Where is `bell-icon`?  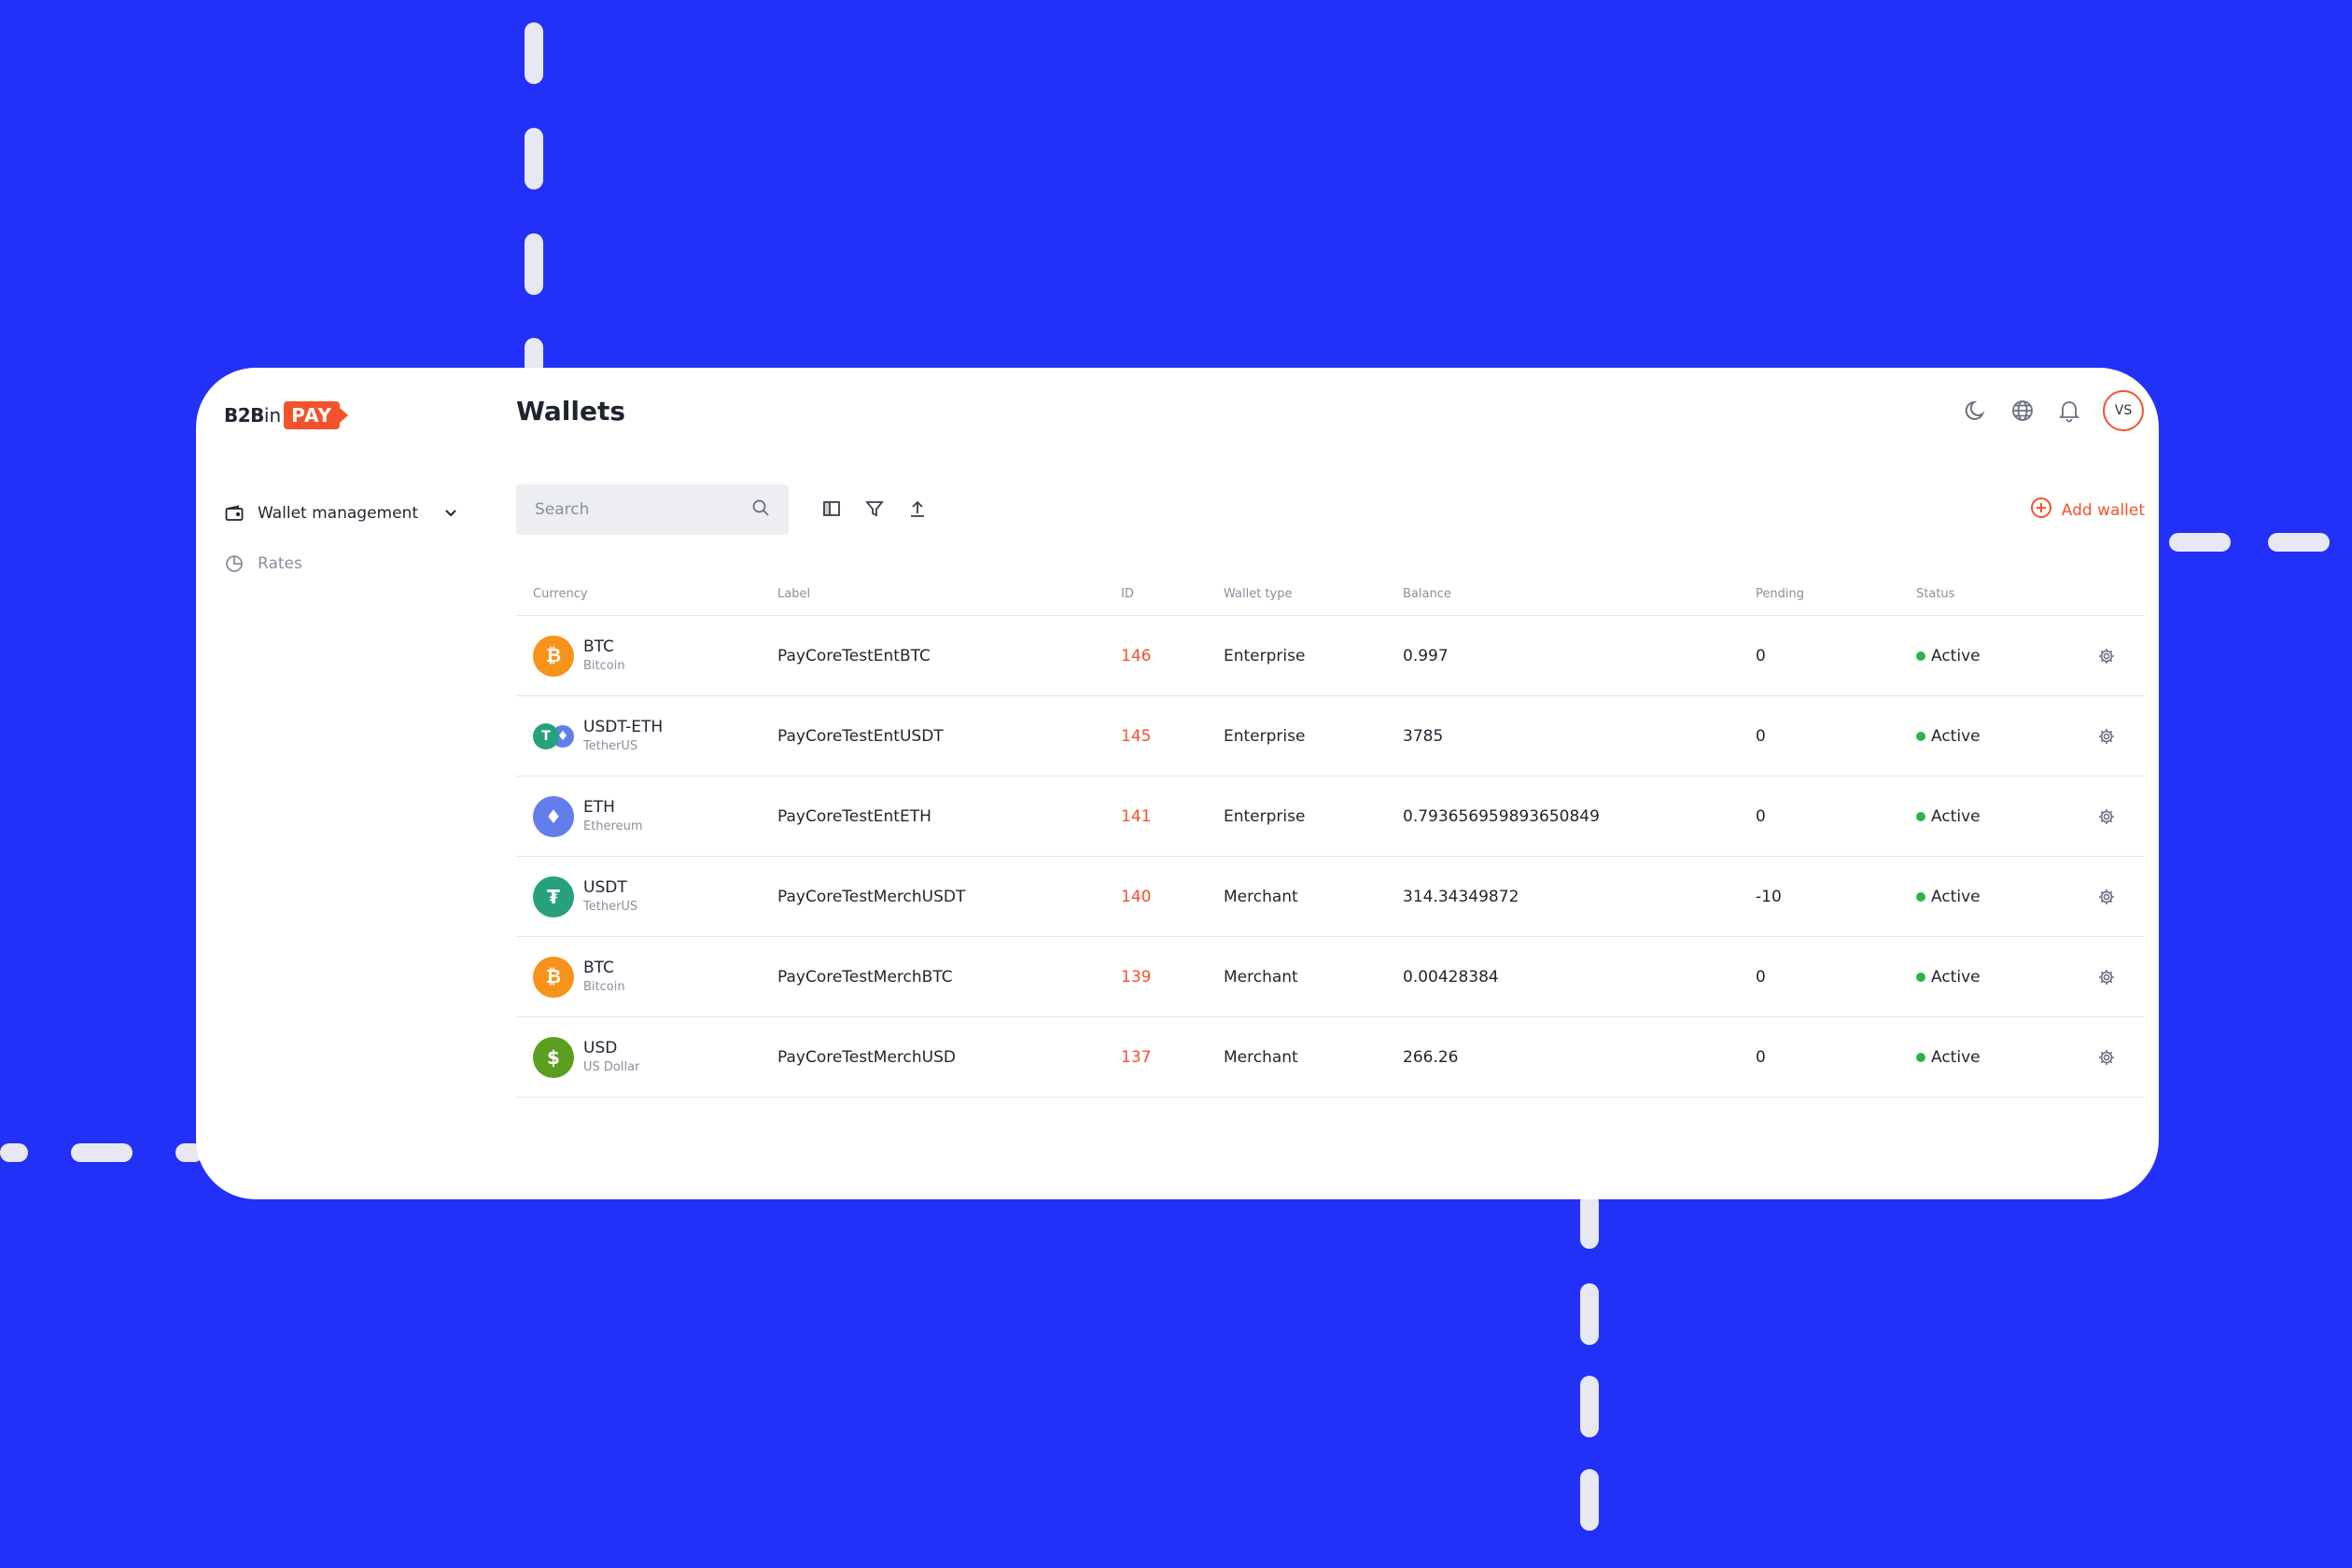 bell-icon is located at coordinates (2069, 411).